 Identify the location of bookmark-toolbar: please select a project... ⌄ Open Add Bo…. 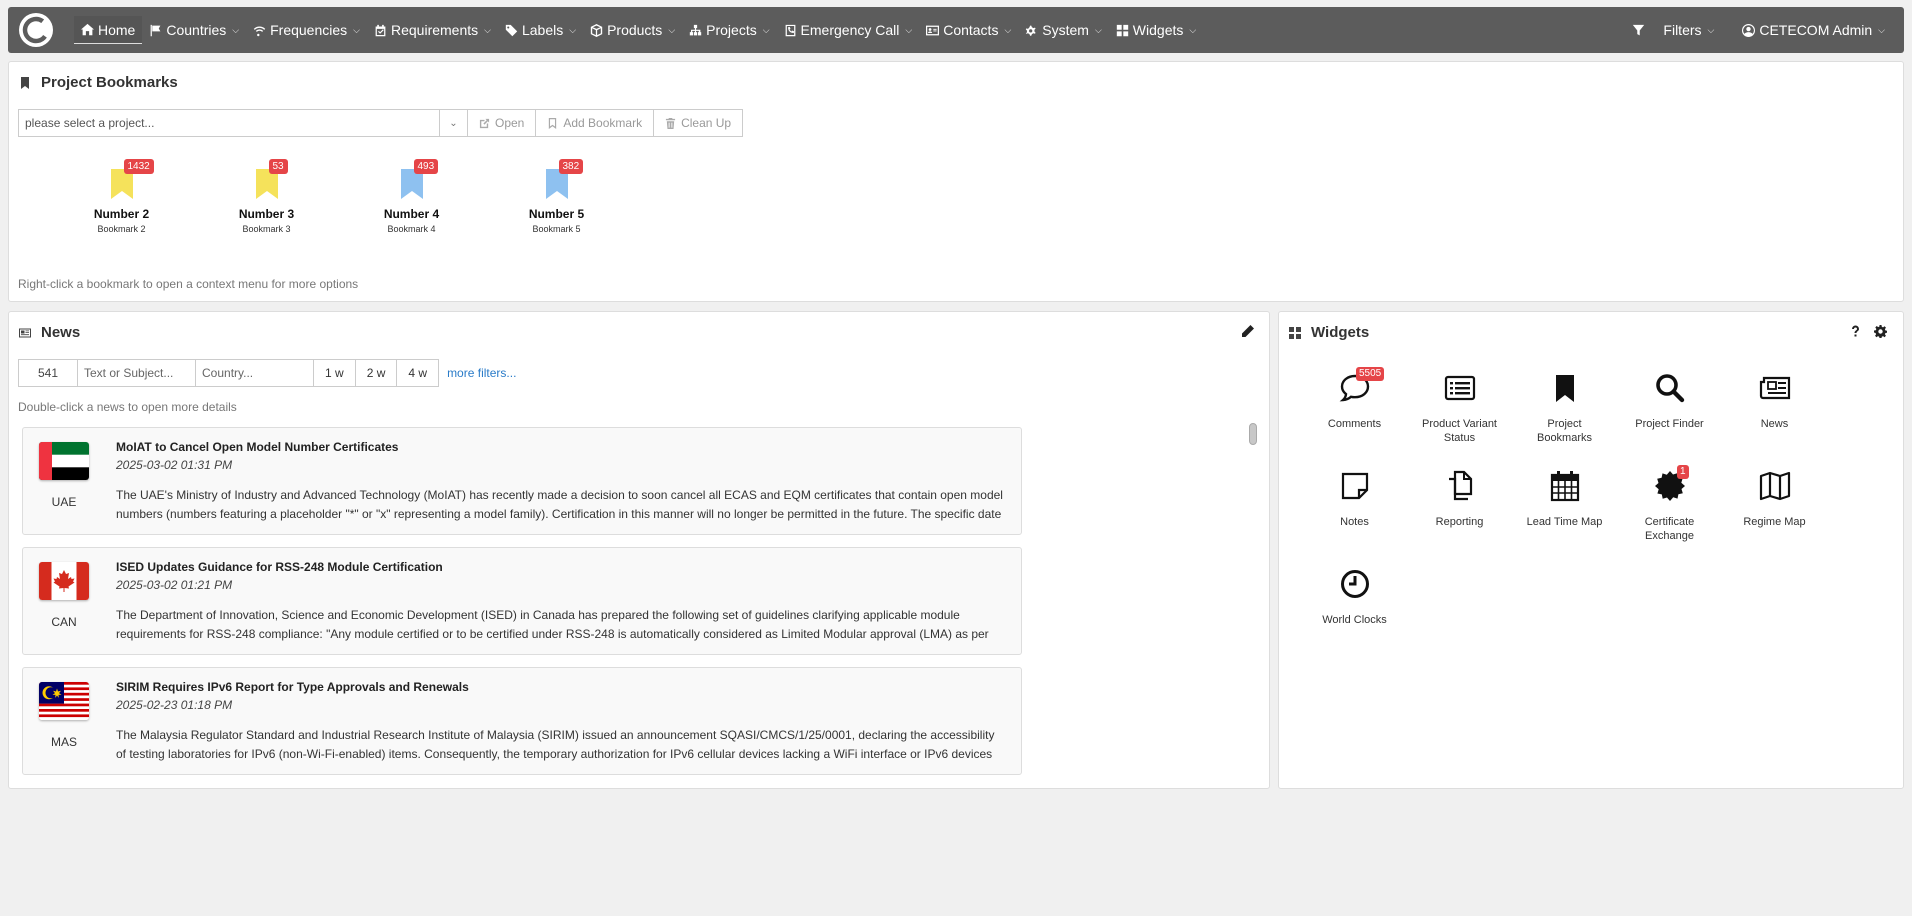
(381, 123).